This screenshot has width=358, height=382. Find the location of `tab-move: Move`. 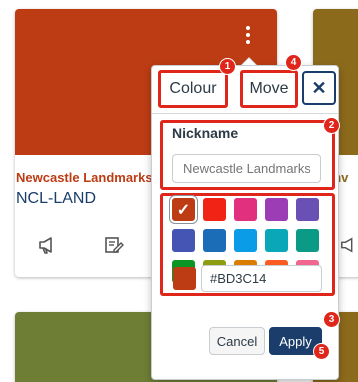

tab-move: Move is located at coordinates (269, 89).